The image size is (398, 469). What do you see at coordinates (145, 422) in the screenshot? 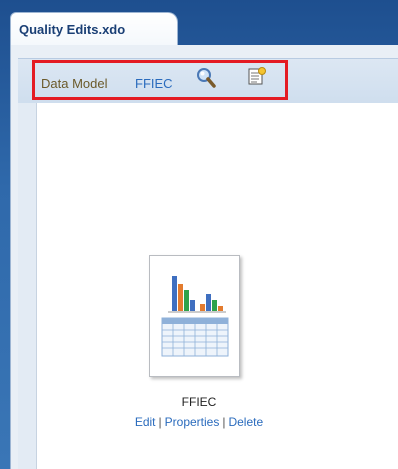
I see `edit-link: Edit` at bounding box center [145, 422].